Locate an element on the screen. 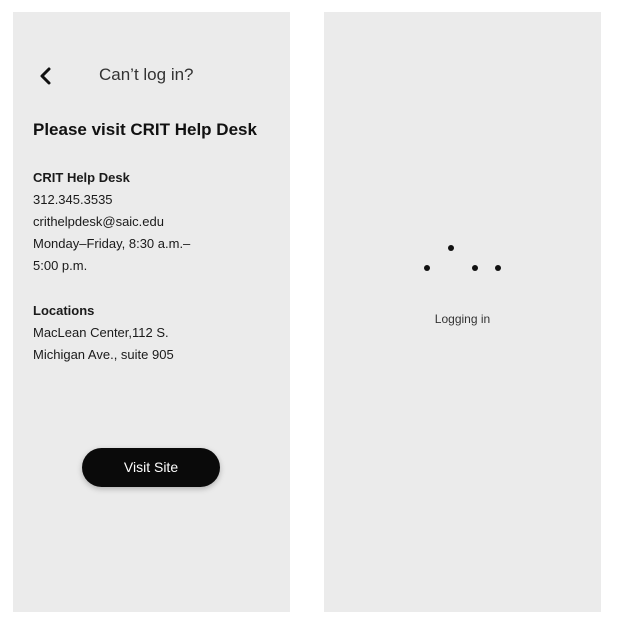 Image resolution: width=617 pixels, height=632 pixels. help-desk-title: CRIT Help Desk is located at coordinates (81, 177).